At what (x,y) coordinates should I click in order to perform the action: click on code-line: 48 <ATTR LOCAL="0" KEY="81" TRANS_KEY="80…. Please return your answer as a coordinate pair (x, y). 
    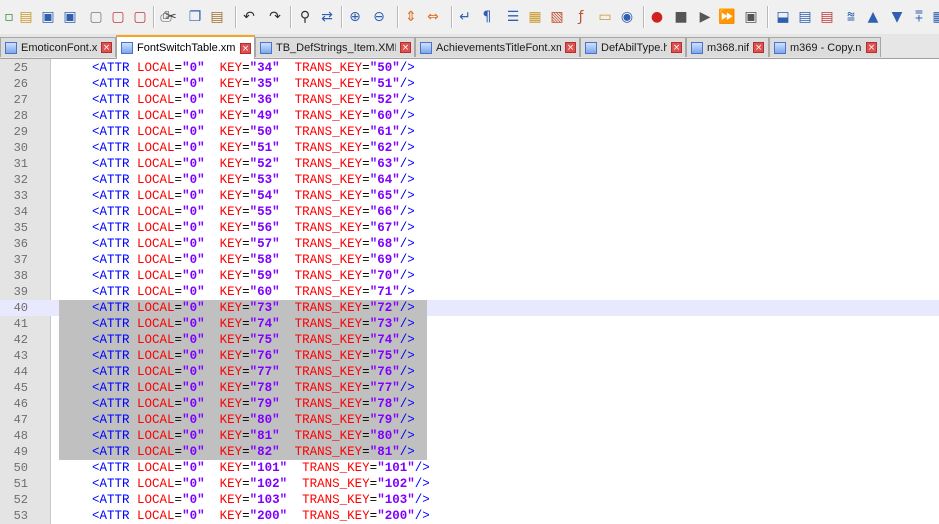
    Looking at the image, I should click on (469, 436).